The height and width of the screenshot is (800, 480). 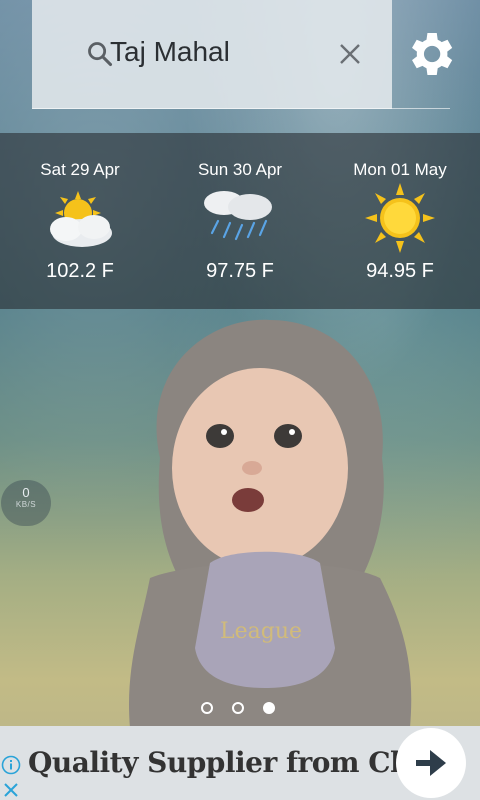 I want to click on forecast-date: Mon 01 May, so click(x=400, y=169).